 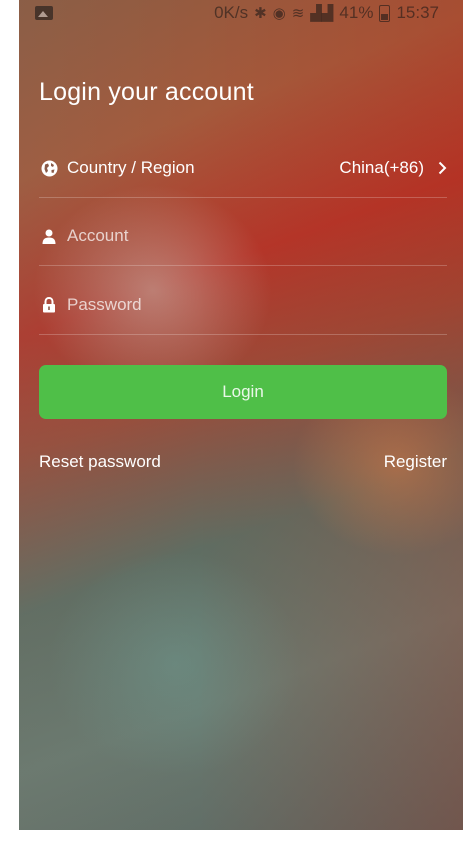 I want to click on chevron-right-icon, so click(x=442, y=168).